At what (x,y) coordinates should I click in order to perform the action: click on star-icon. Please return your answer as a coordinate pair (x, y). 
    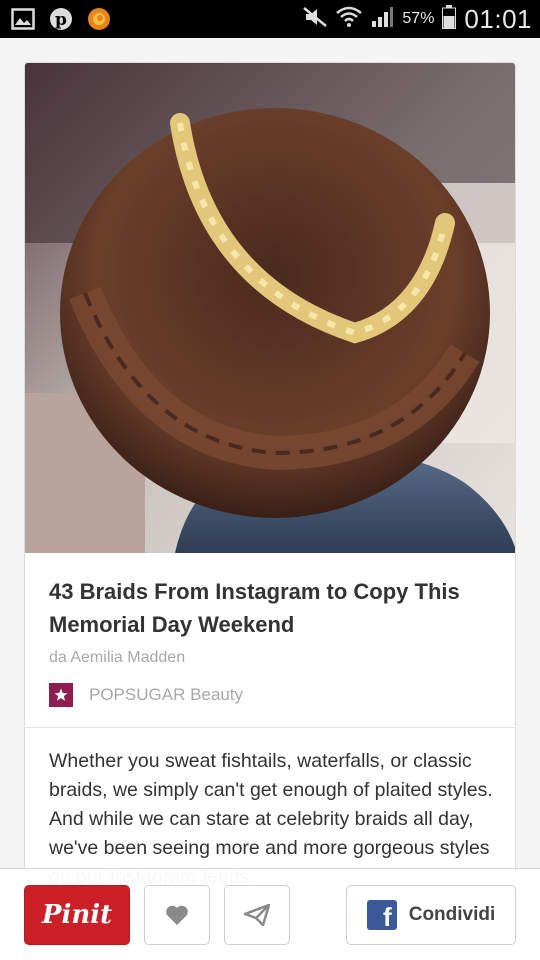
    Looking at the image, I should click on (61, 695).